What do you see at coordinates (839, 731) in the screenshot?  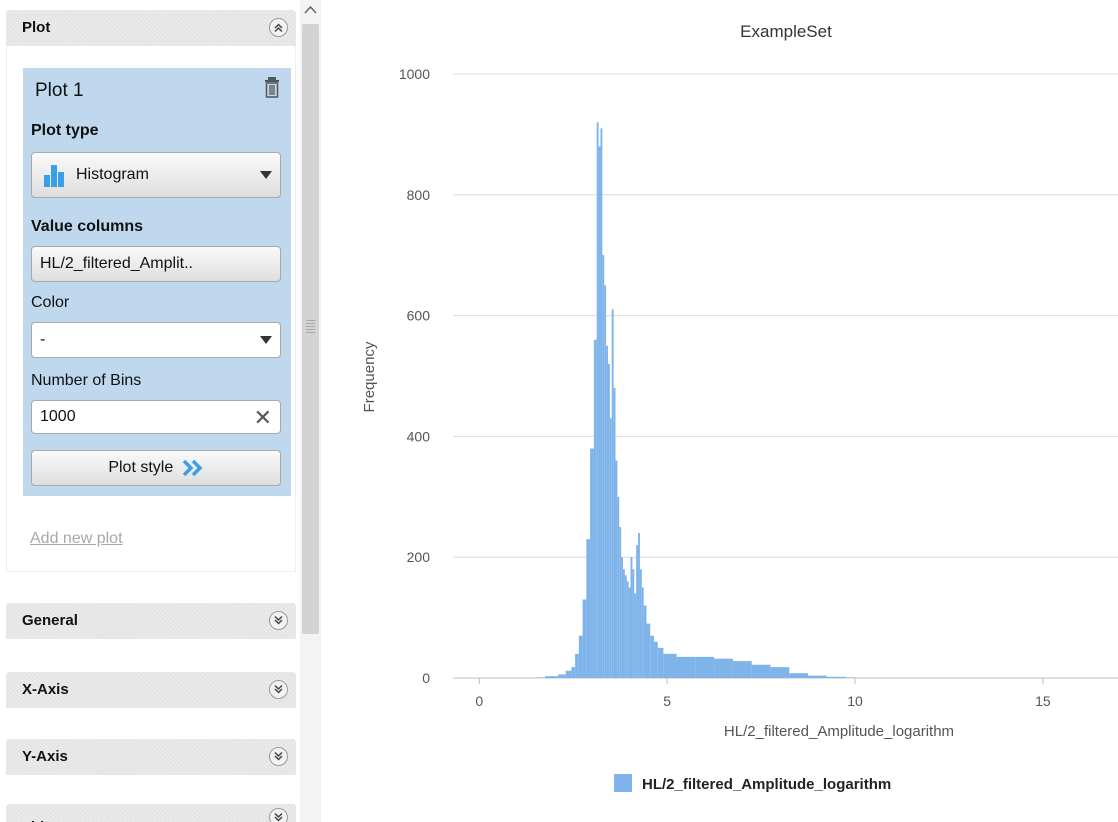 I see `x-axis-label: HL/2_filtered_Amplitude_logarithm` at bounding box center [839, 731].